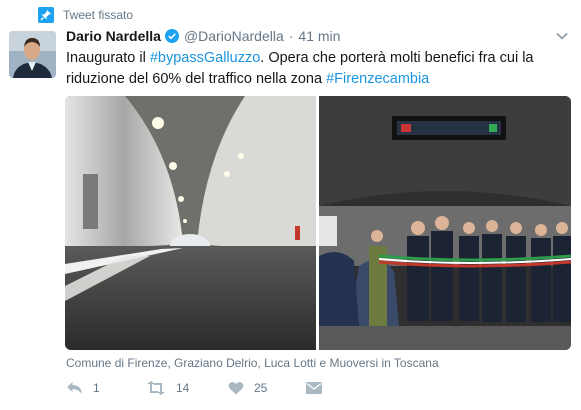 The height and width of the screenshot is (410, 581). Describe the element at coordinates (108, 58) in the screenshot. I see `tweet-text-part: Inaugurato il` at that location.